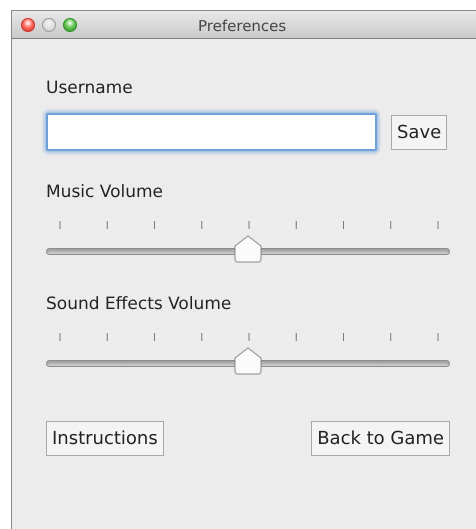 Image resolution: width=476 pixels, height=529 pixels. I want to click on zoom-button, so click(70, 25).